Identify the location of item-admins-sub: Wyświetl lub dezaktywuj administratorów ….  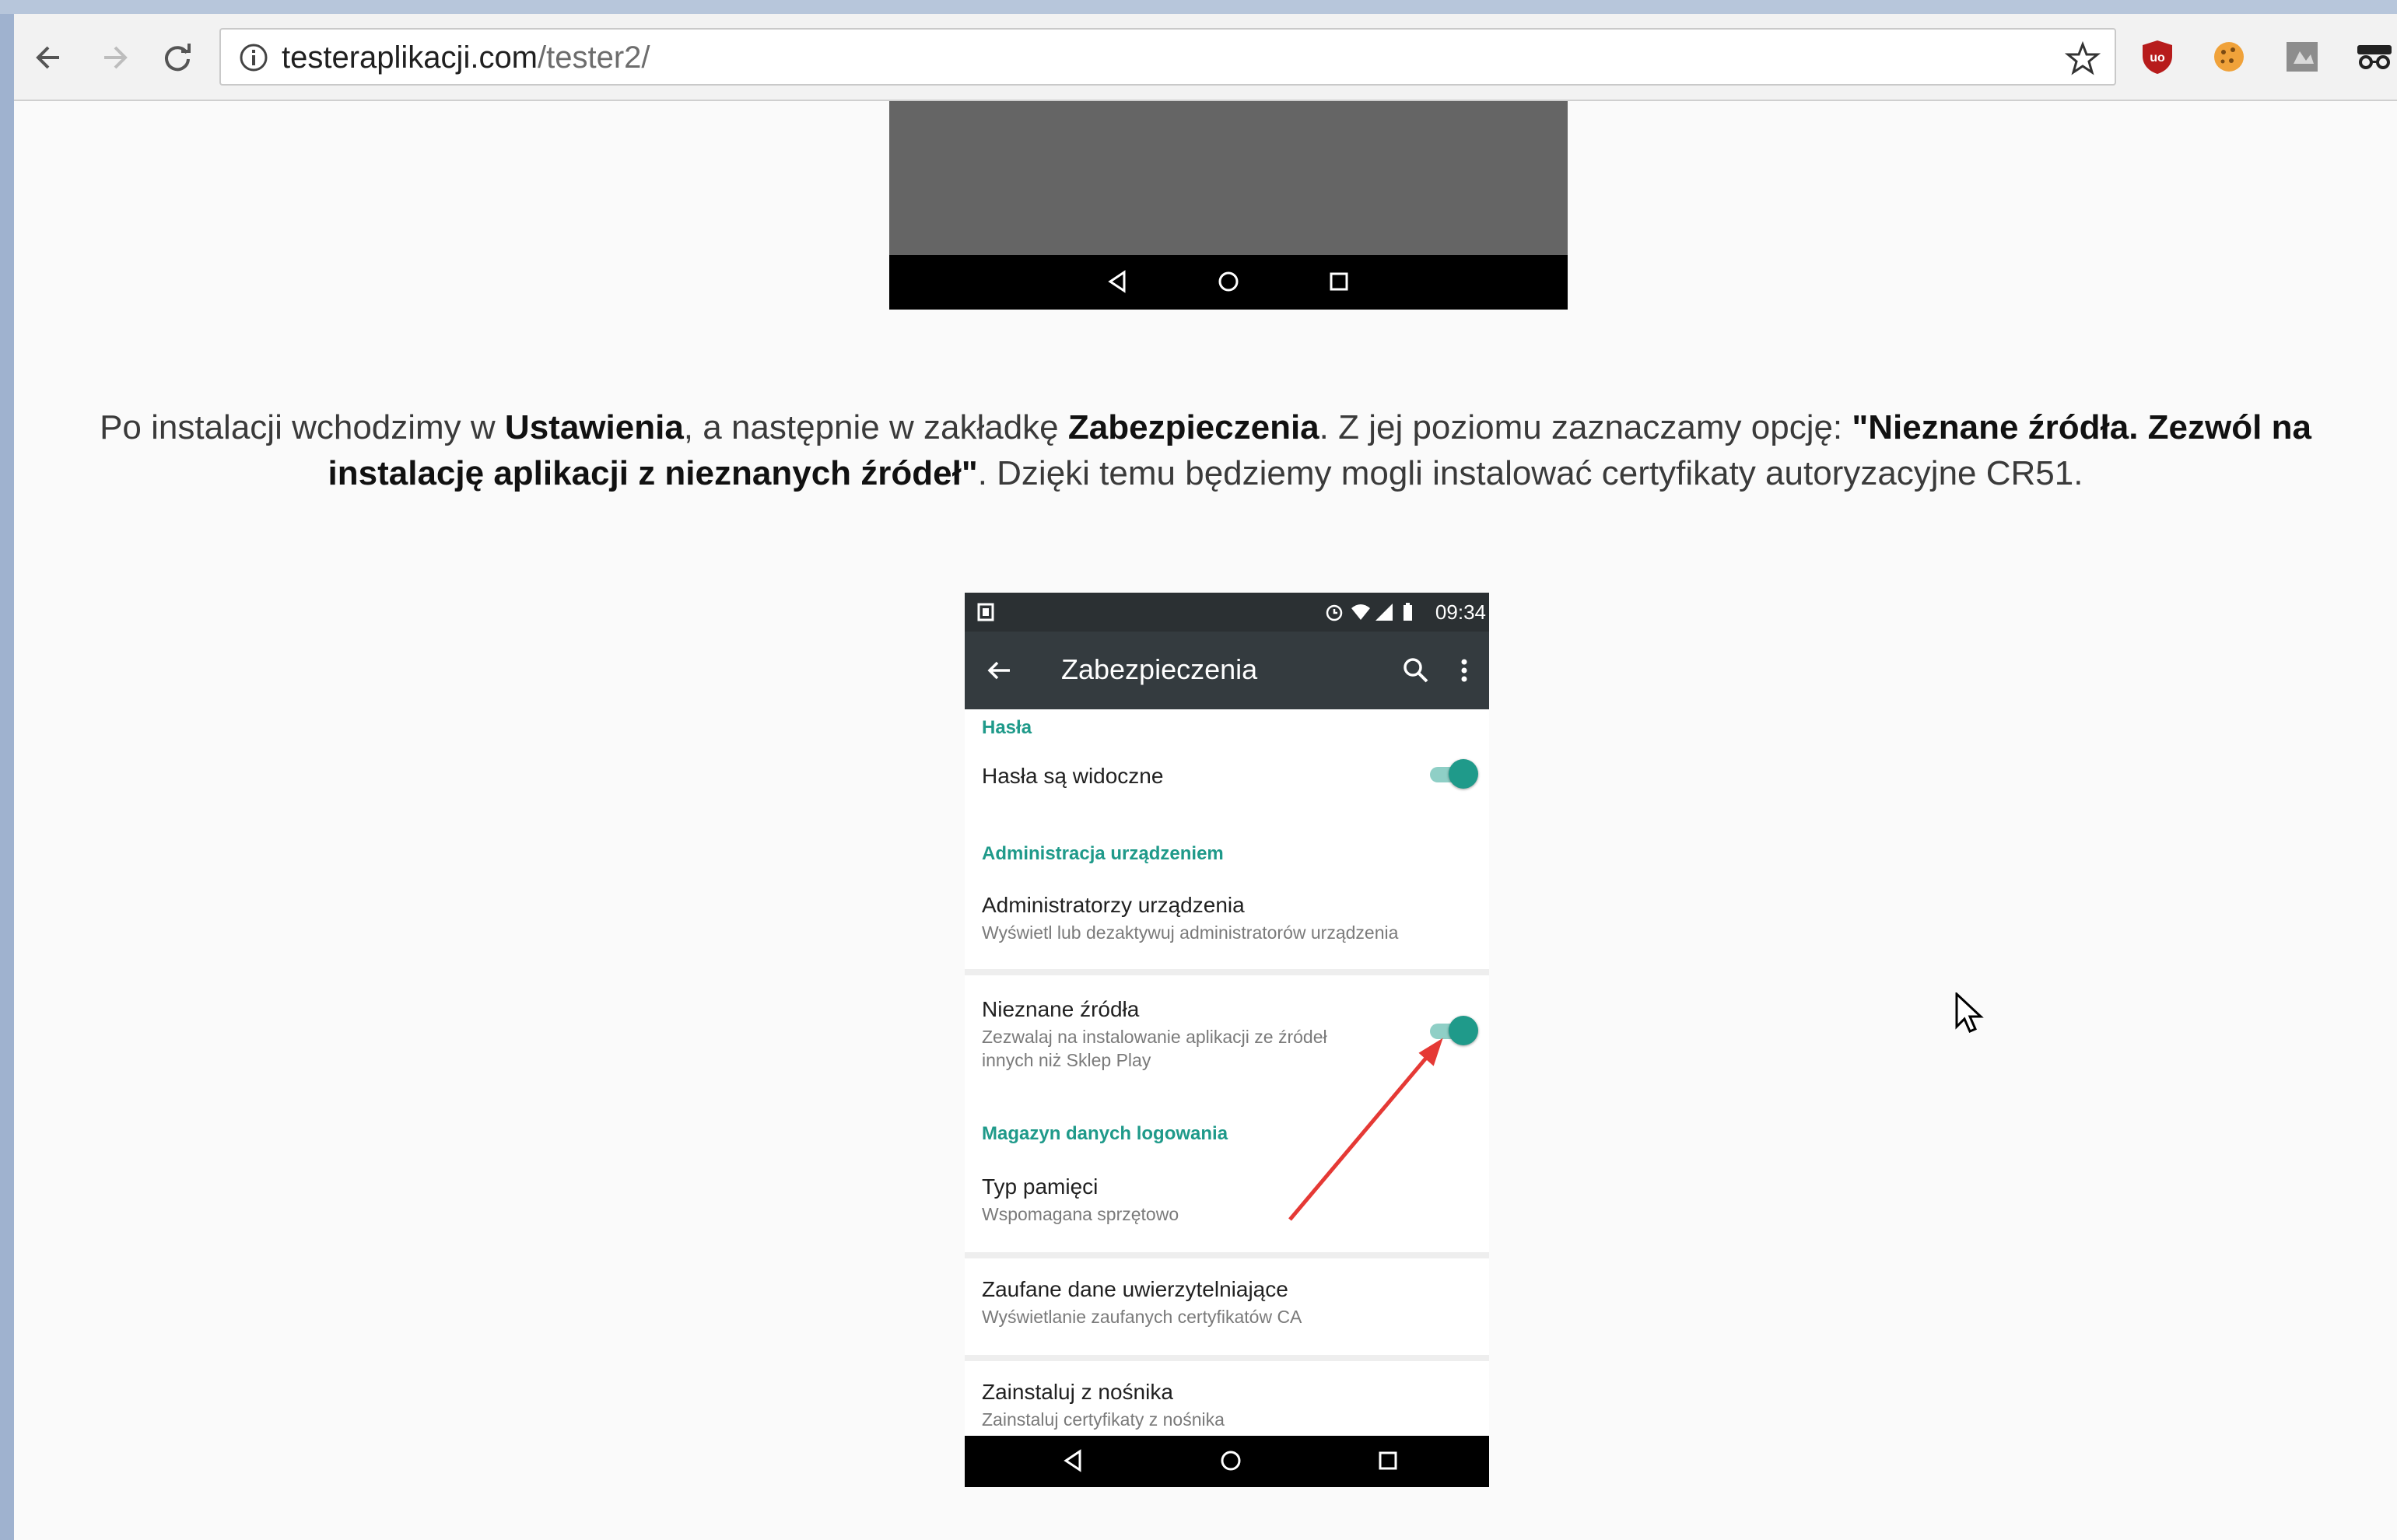
(1190, 933).